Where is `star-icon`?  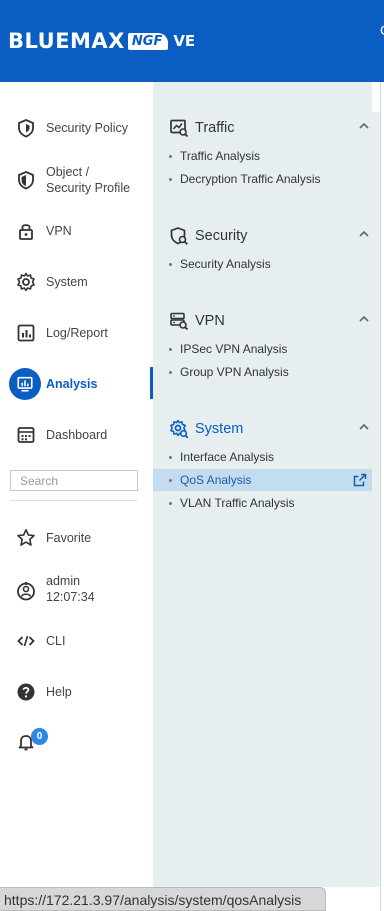 star-icon is located at coordinates (26, 538).